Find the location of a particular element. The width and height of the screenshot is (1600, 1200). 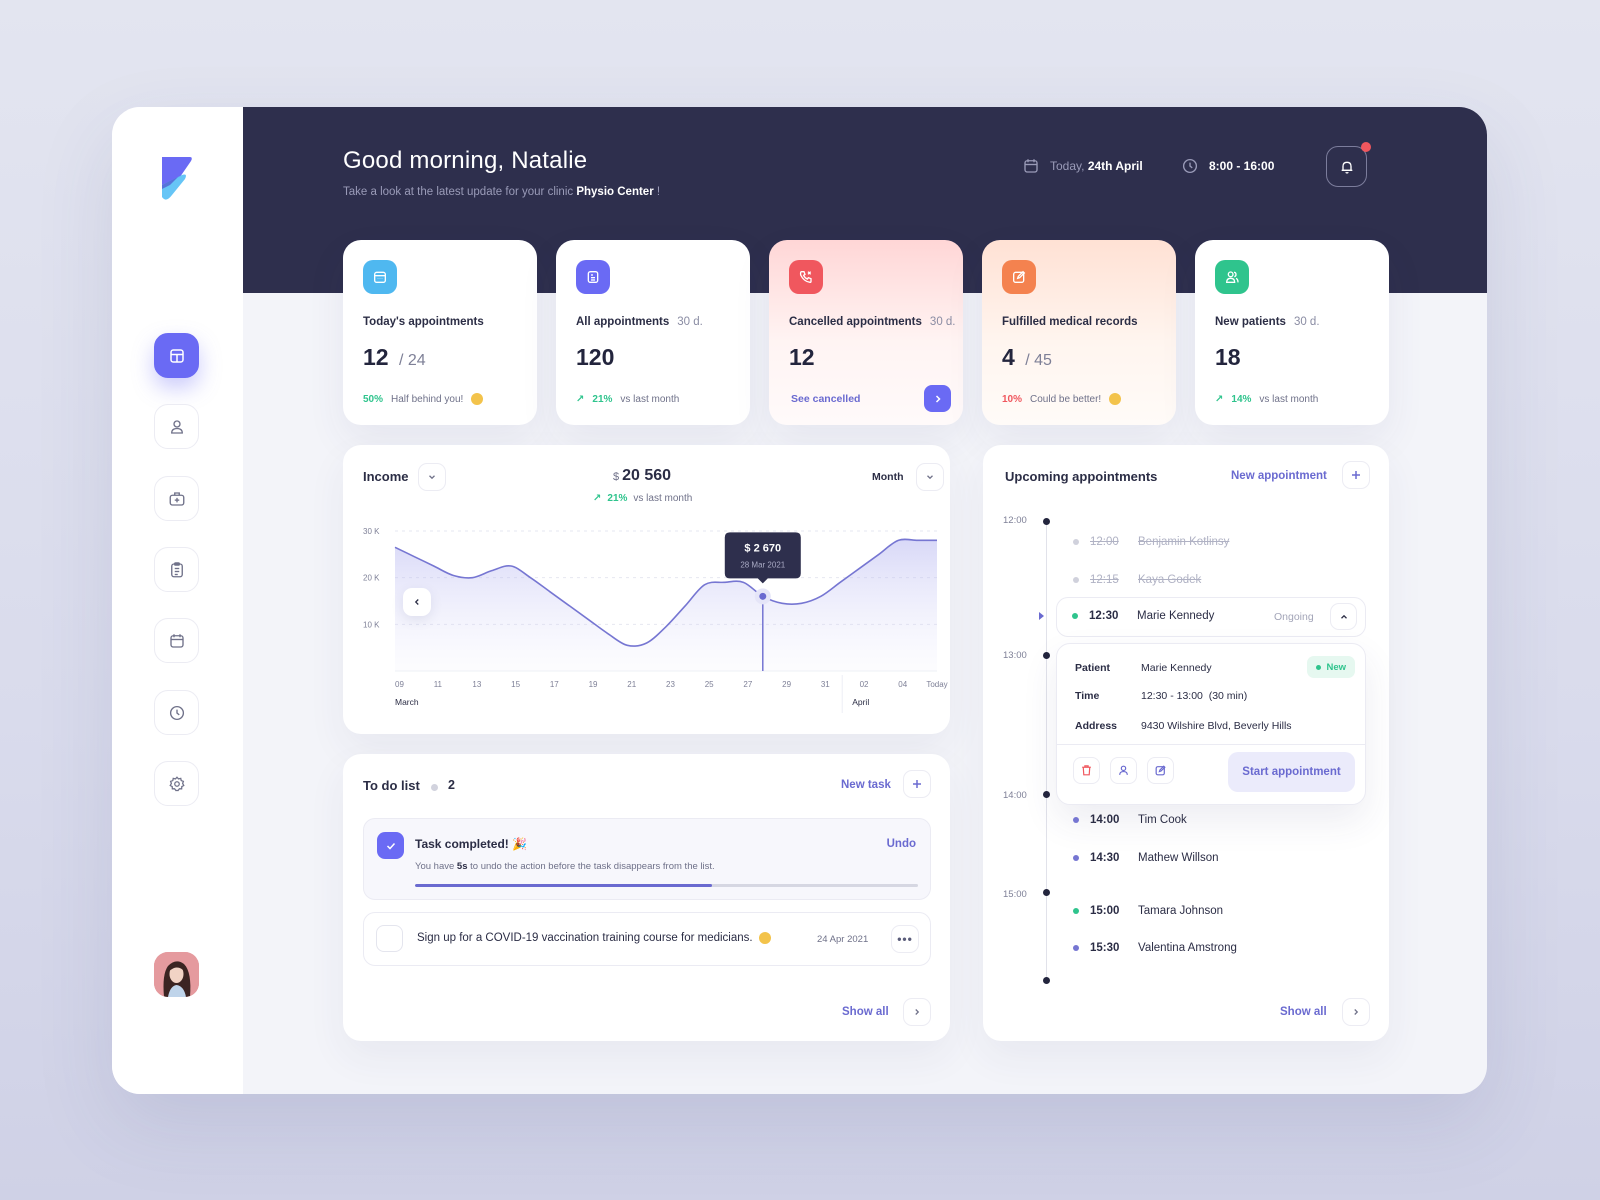

stat-title: New patients 30 d. is located at coordinates (1292, 322).